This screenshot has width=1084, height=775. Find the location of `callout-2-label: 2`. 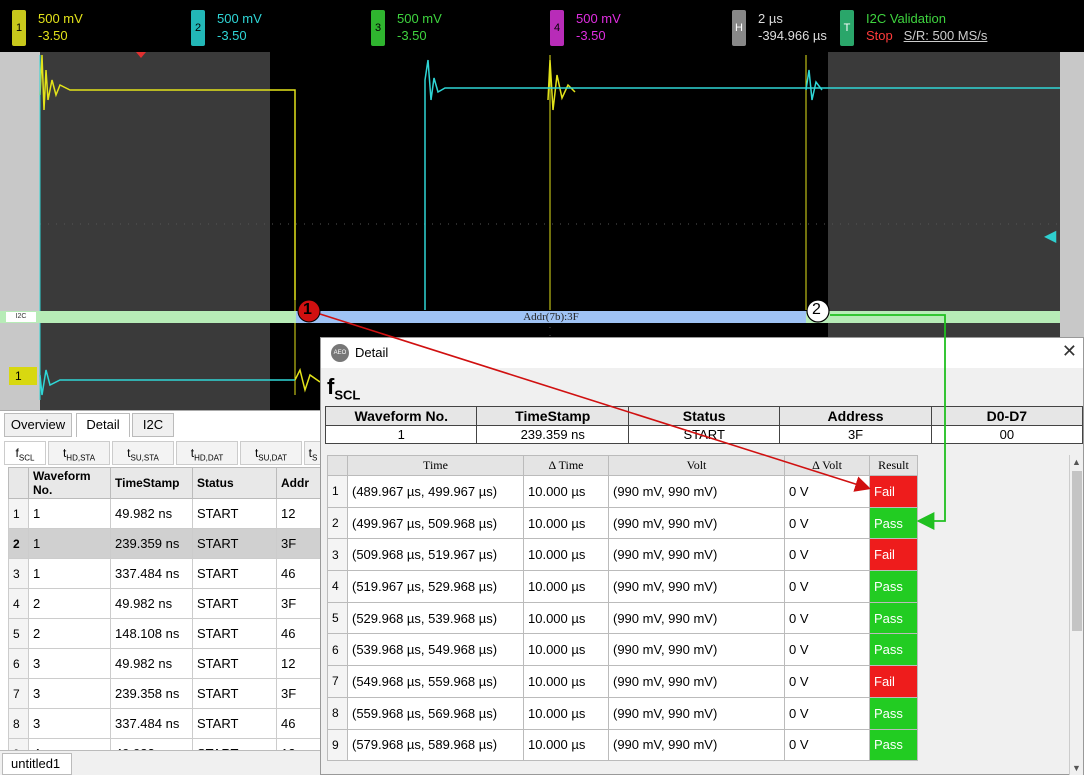

callout-2-label: 2 is located at coordinates (816, 309).